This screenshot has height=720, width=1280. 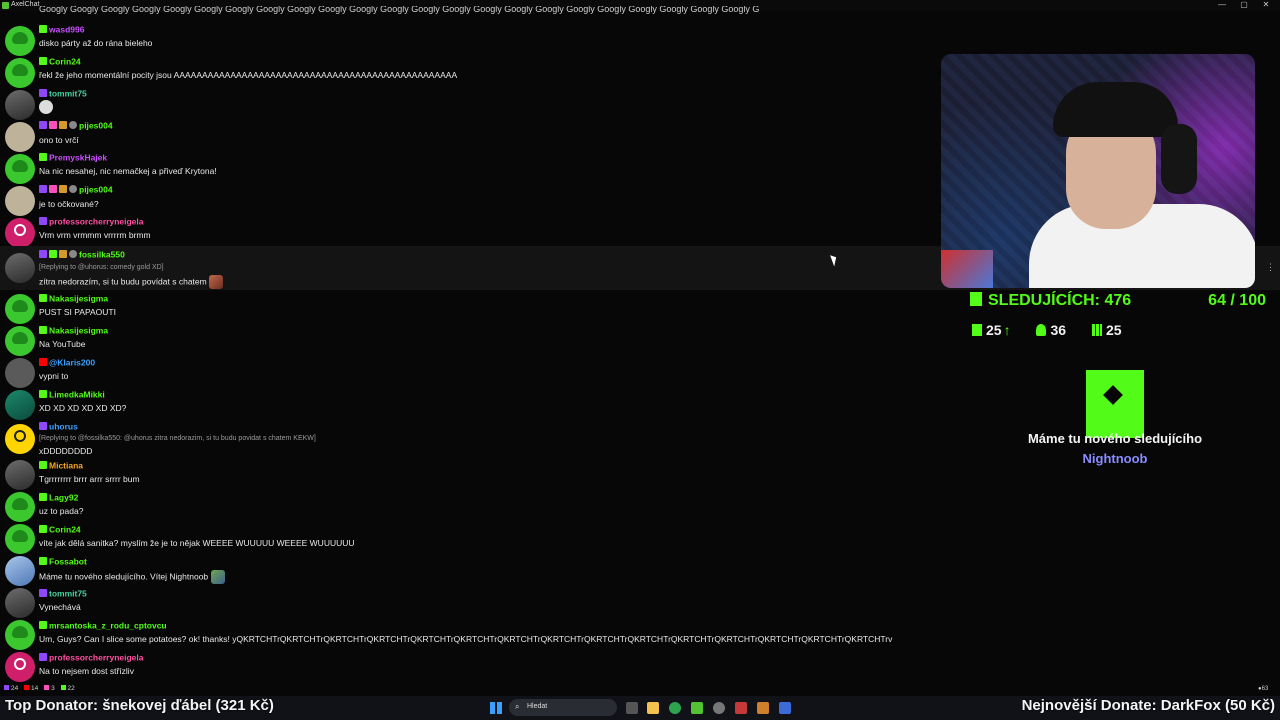 What do you see at coordinates (1115, 438) in the screenshot?
I see `alert-headline: Máme tu nového sledujícího` at bounding box center [1115, 438].